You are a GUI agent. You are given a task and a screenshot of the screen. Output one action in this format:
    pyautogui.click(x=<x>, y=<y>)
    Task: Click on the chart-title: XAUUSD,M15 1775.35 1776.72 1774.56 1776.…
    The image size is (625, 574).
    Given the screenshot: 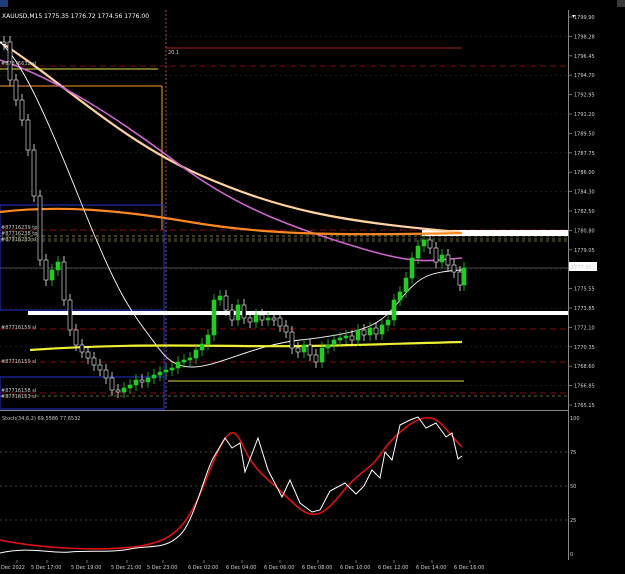 What is the action you would take?
    pyautogui.click(x=75, y=16)
    